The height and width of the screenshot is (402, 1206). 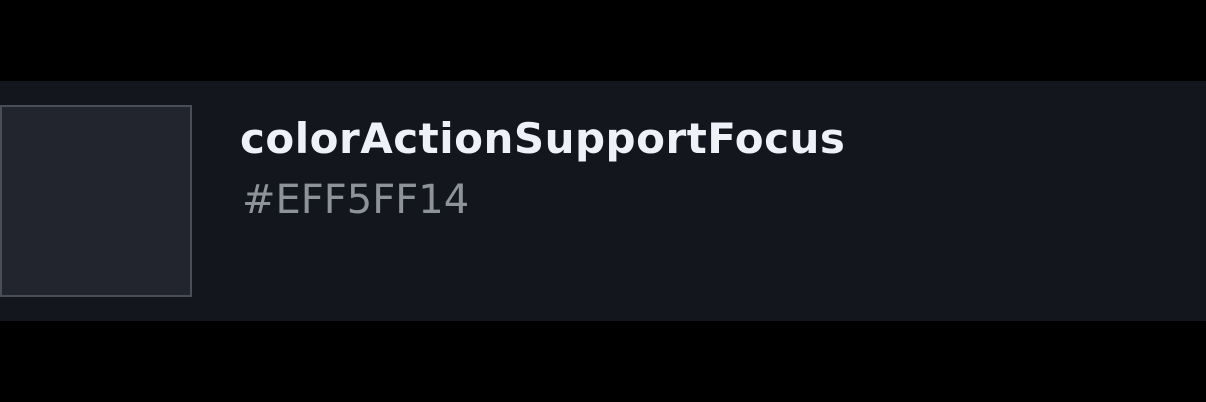 I want to click on token-hex-value: #EFF5FF14, so click(x=356, y=200).